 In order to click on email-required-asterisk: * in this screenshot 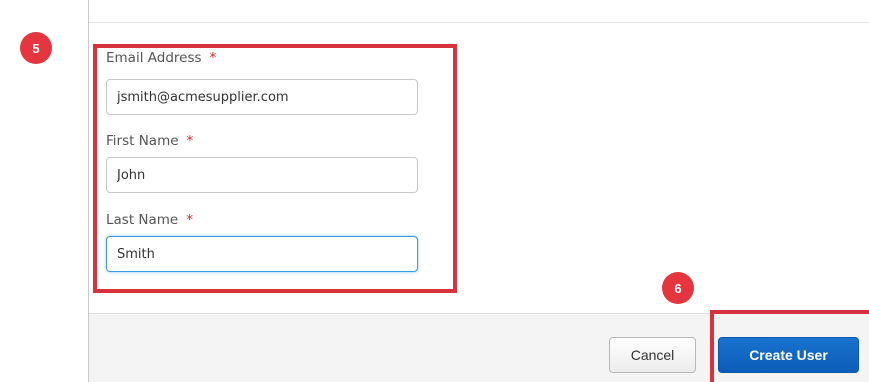, I will do `click(213, 58)`.